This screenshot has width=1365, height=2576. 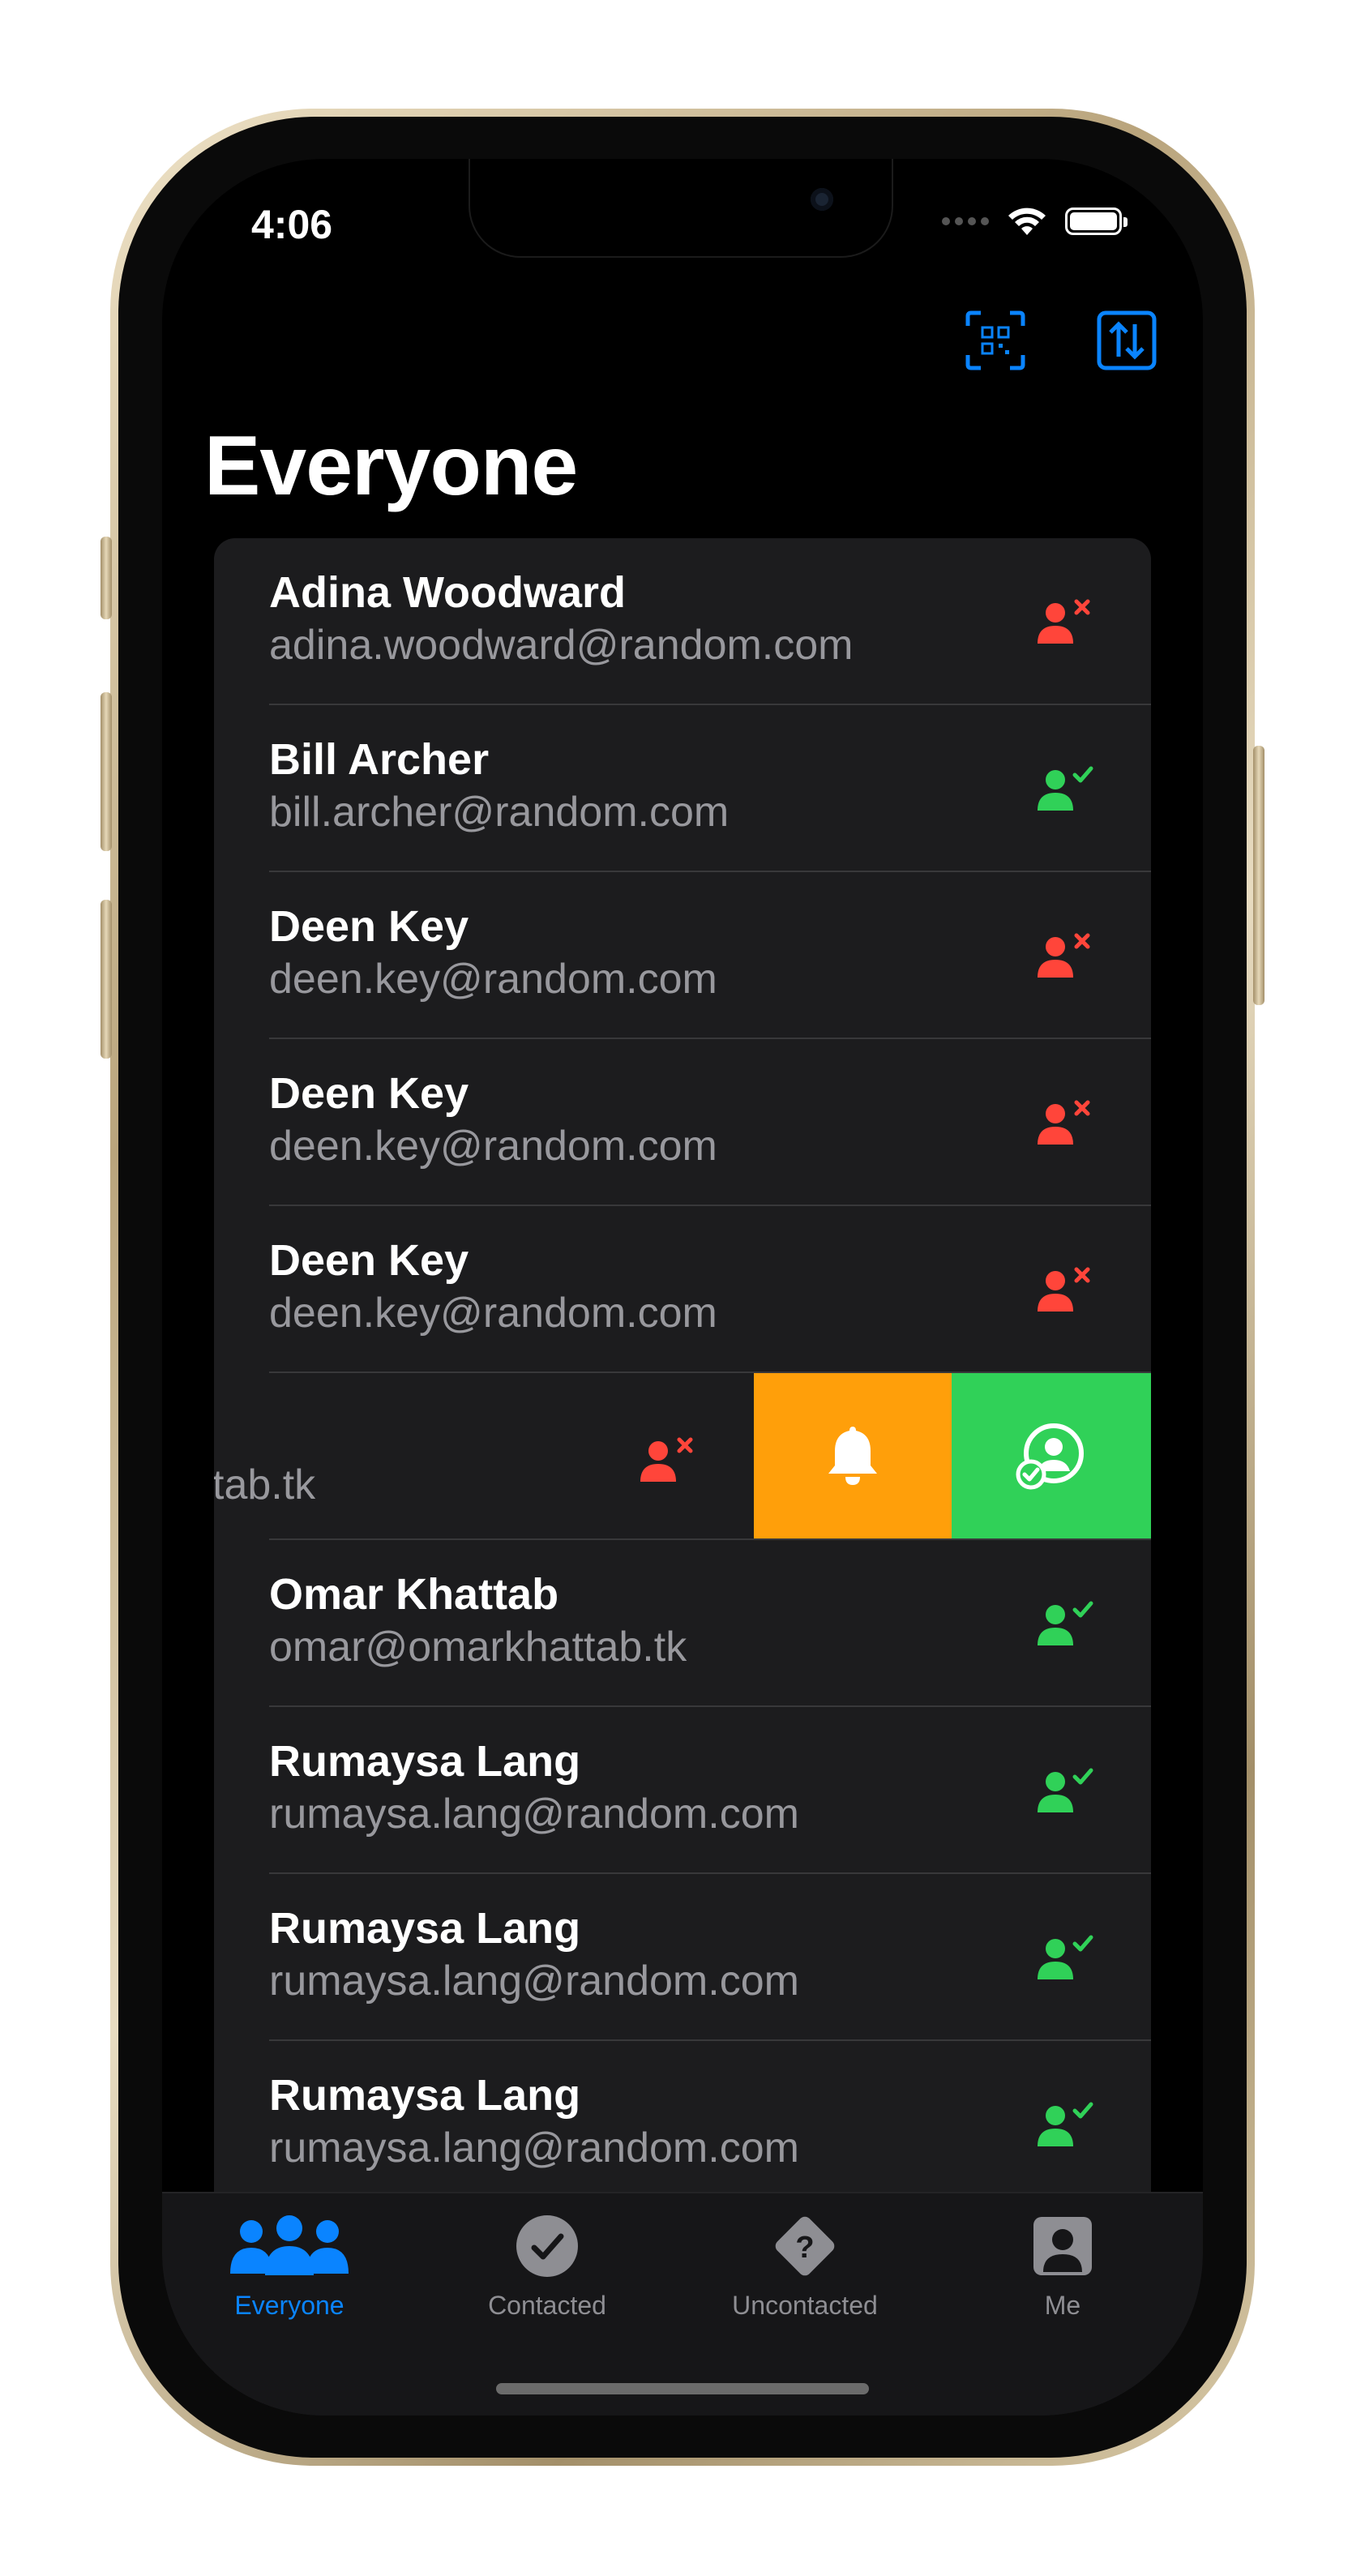 I want to click on list-item: Omar Khattab omar@omarkhattab.tk, so click(x=682, y=1623).